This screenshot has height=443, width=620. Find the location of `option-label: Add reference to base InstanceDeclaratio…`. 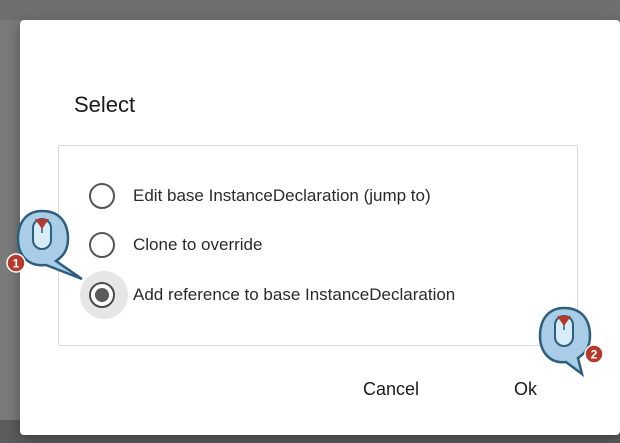

option-label: Add reference to base InstanceDeclaratio… is located at coordinates (294, 294).